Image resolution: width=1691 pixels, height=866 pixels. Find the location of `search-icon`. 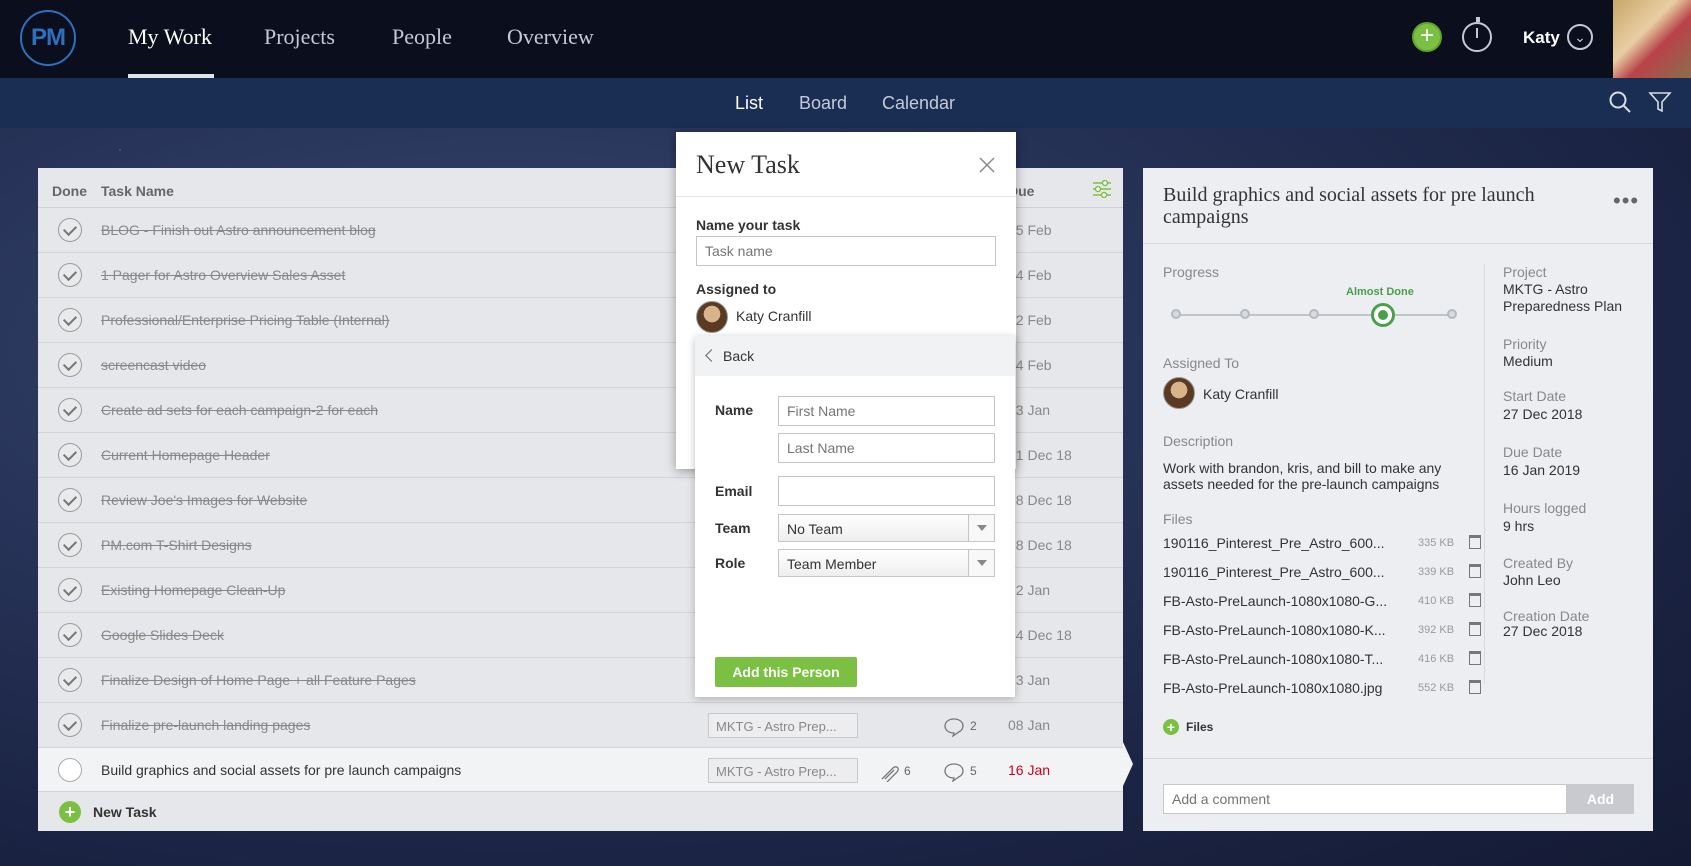

search-icon is located at coordinates (1620, 102).